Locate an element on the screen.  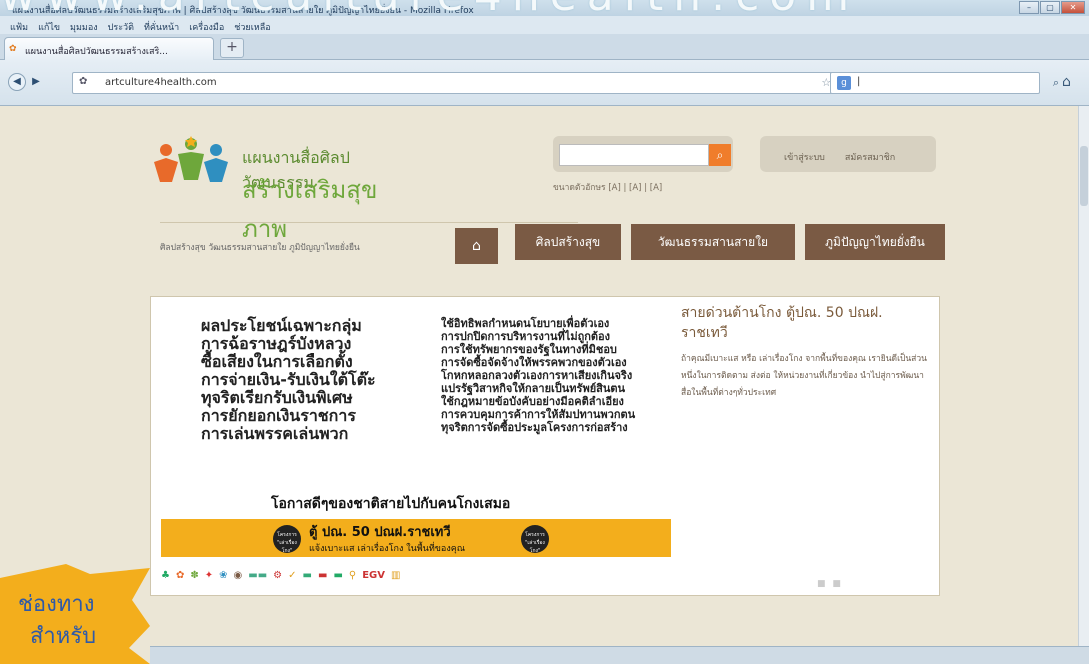
poster-line: ทุจริตการจัดซื้อประมูลโครงการก่อสร้าง is located at coordinates (534, 427).